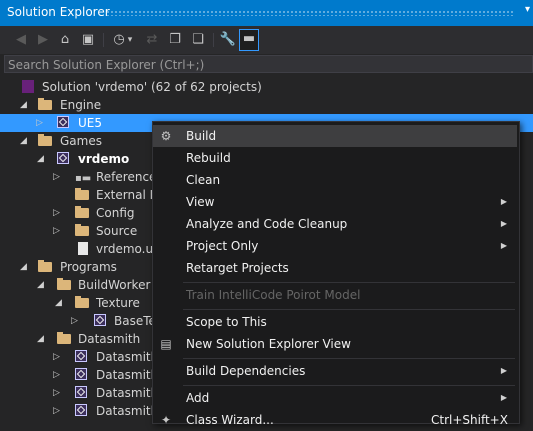 This screenshot has height=431, width=533. I want to click on menu-item-label: View, so click(200, 202).